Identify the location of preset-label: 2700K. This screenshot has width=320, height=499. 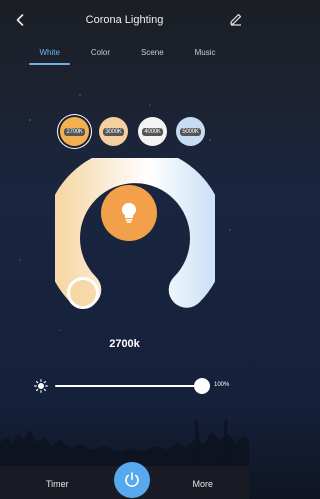
(74, 131).